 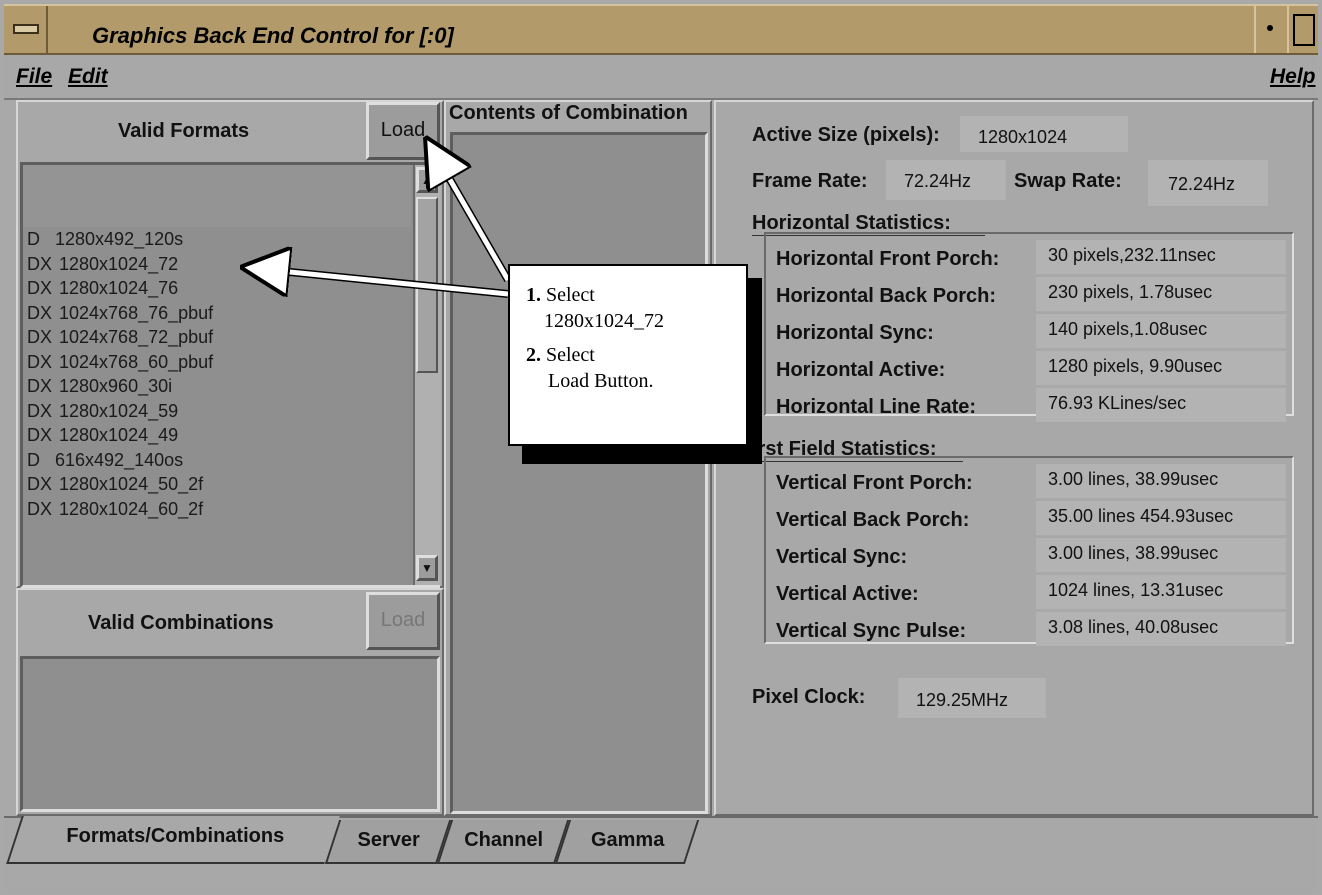 I want to click on callout-step1: 1. Select, so click(x=560, y=295).